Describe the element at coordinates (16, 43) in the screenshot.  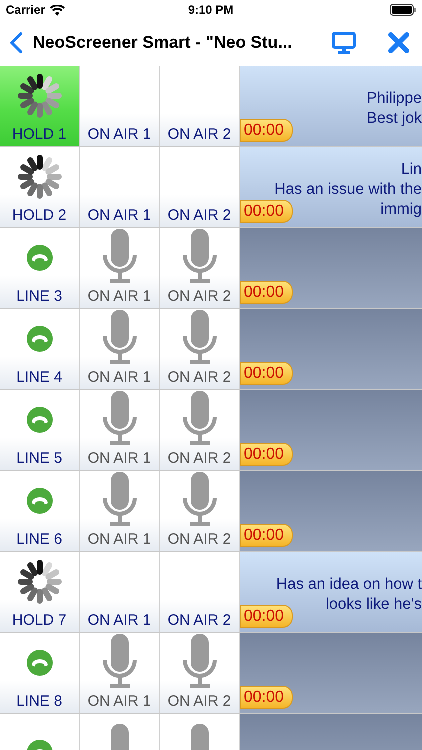
I see `back-button` at that location.